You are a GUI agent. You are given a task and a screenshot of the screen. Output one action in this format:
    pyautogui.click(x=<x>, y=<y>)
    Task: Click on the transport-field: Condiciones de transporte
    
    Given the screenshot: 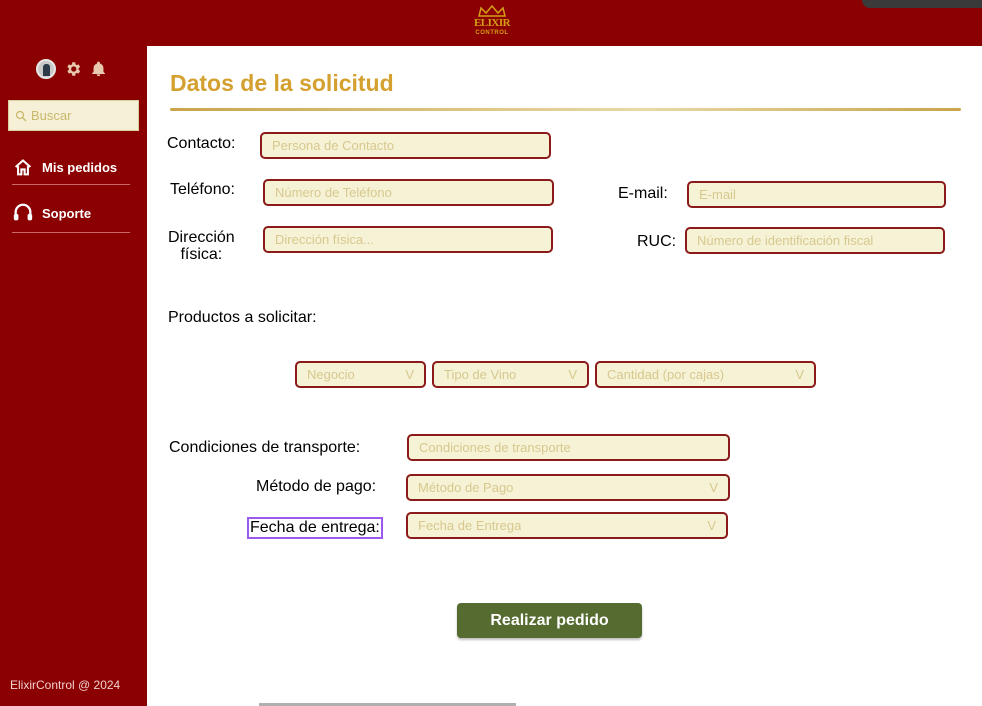 What is the action you would take?
    pyautogui.click(x=568, y=447)
    